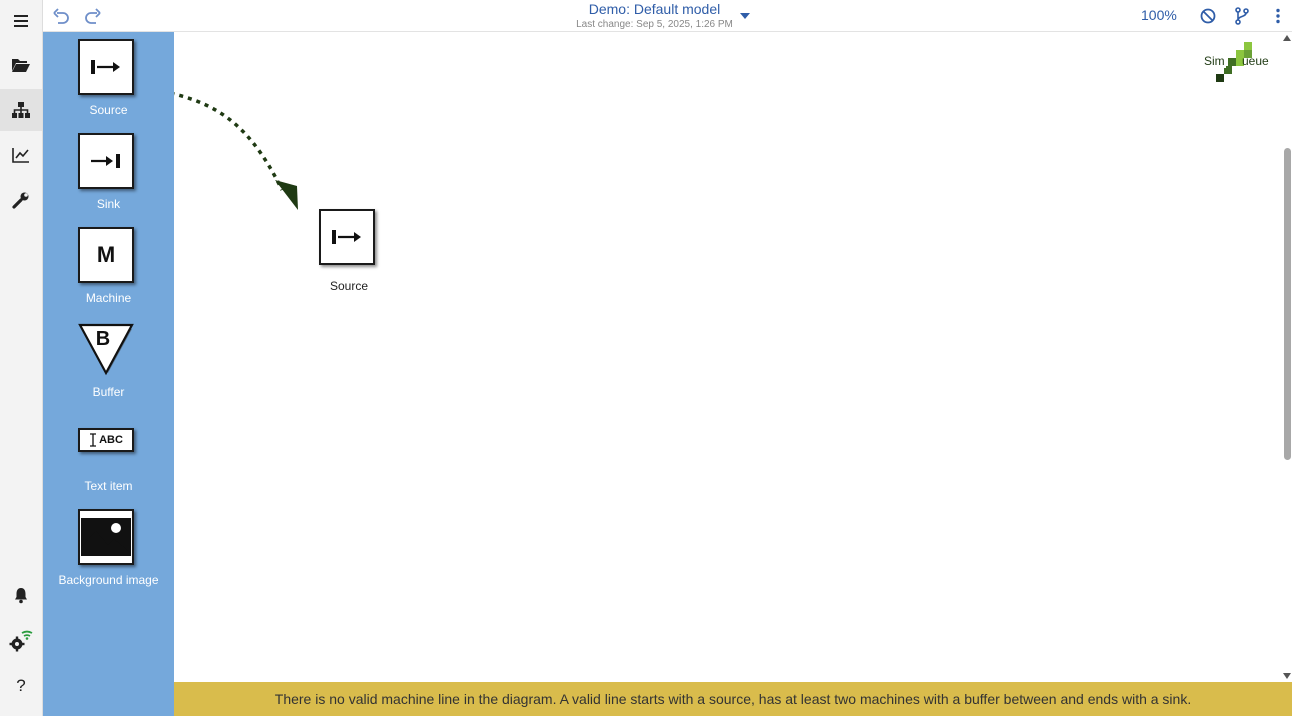 The width and height of the screenshot is (1292, 716). I want to click on logo-text-left: Sim, so click(1214, 61).